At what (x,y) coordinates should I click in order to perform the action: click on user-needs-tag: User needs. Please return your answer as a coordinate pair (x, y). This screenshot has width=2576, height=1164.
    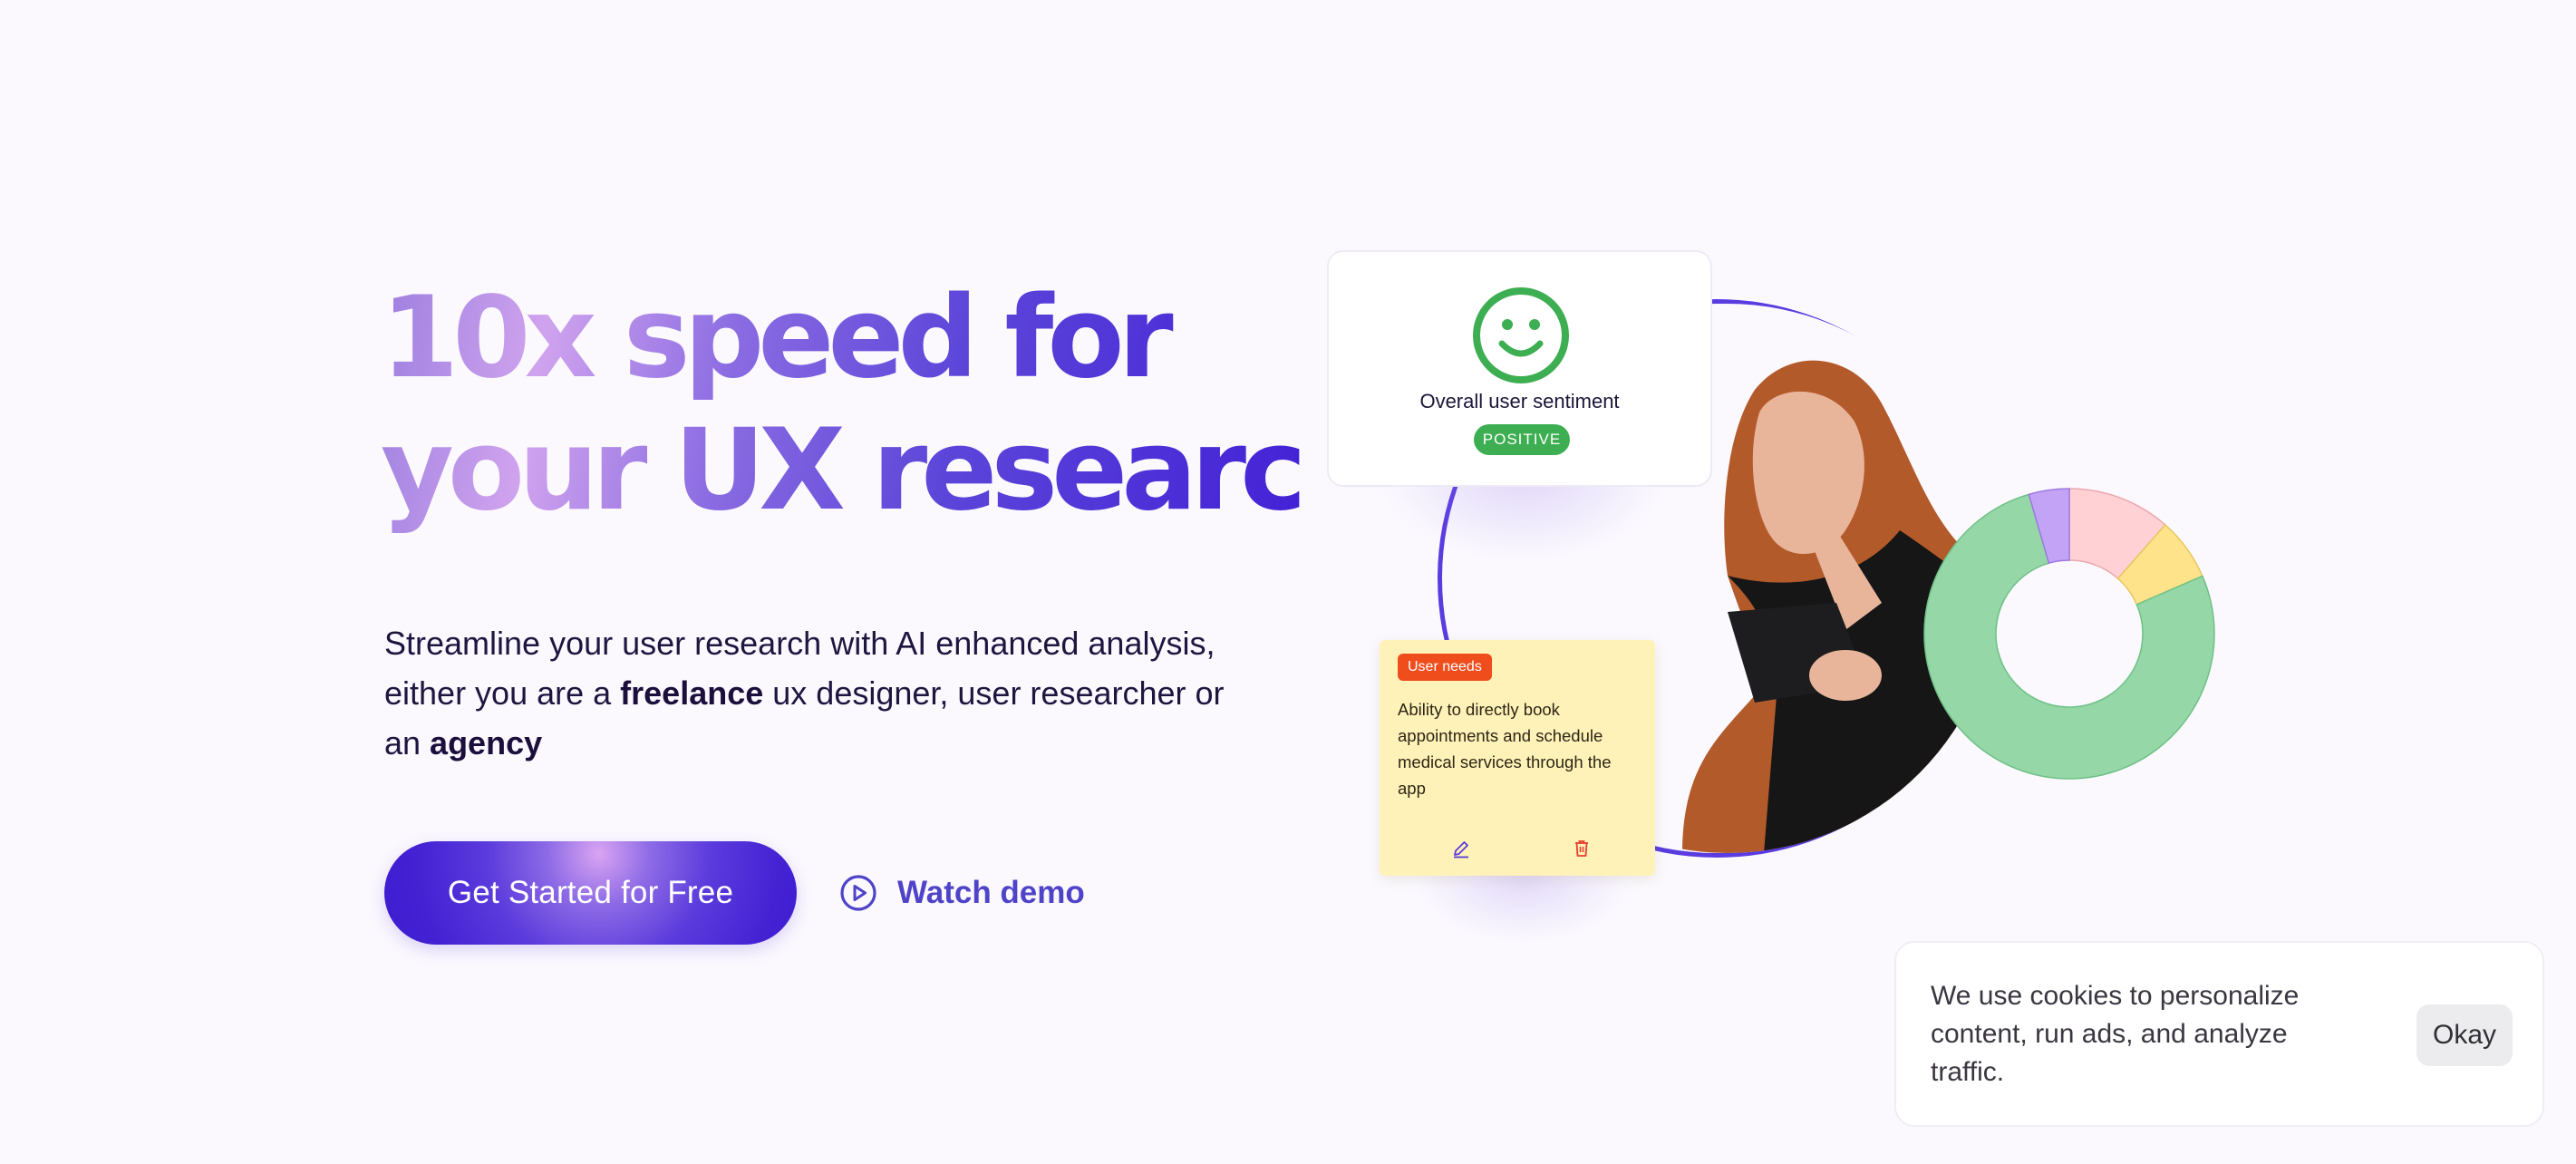
    Looking at the image, I should click on (1445, 667).